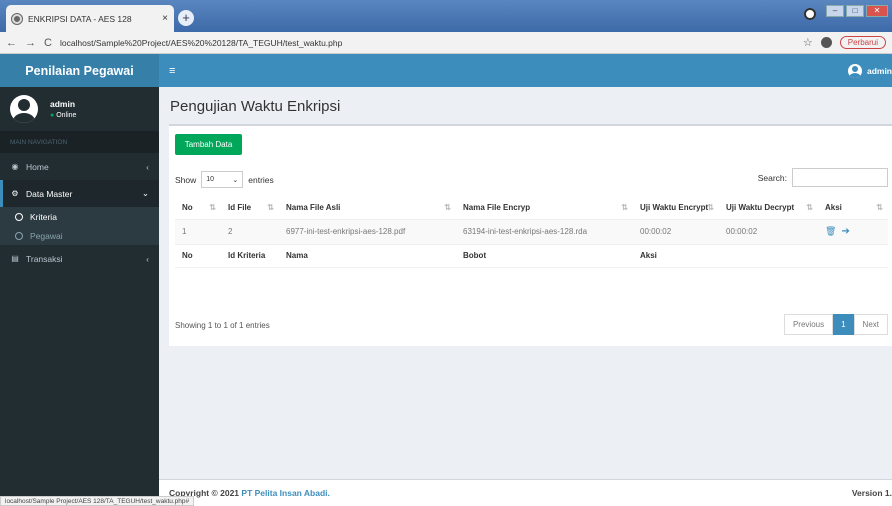 Image resolution: width=892 pixels, height=506 pixels. I want to click on window-controls: – □ ✕, so click(846, 11).